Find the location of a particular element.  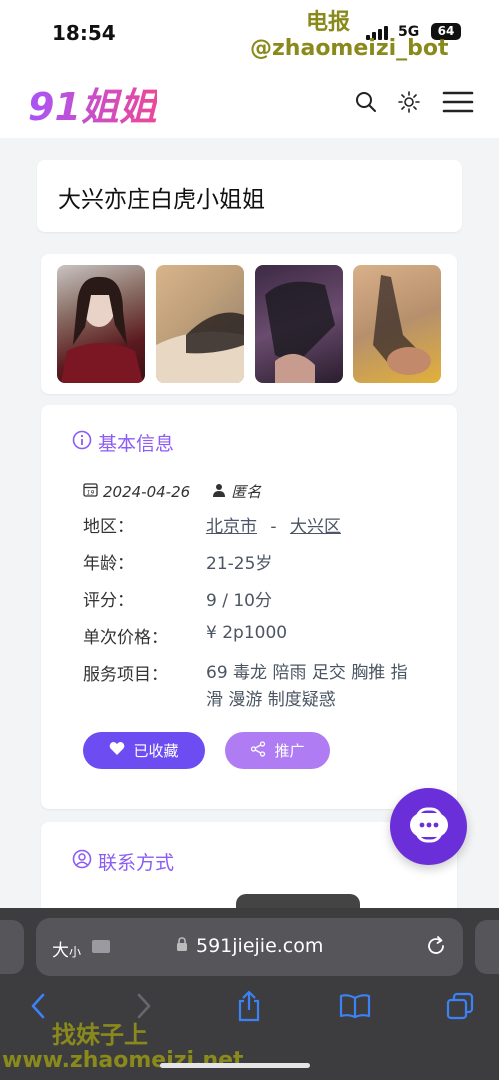

address-bar: 大小 591jiejie.com is located at coordinates (249, 947).